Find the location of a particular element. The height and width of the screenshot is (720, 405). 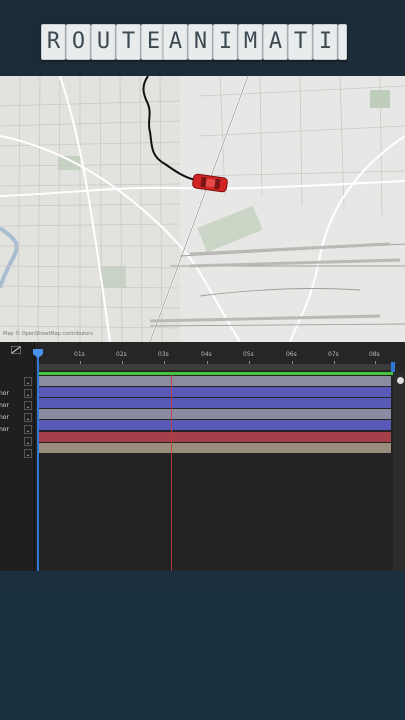

ruler-label: 06s is located at coordinates (291, 354).